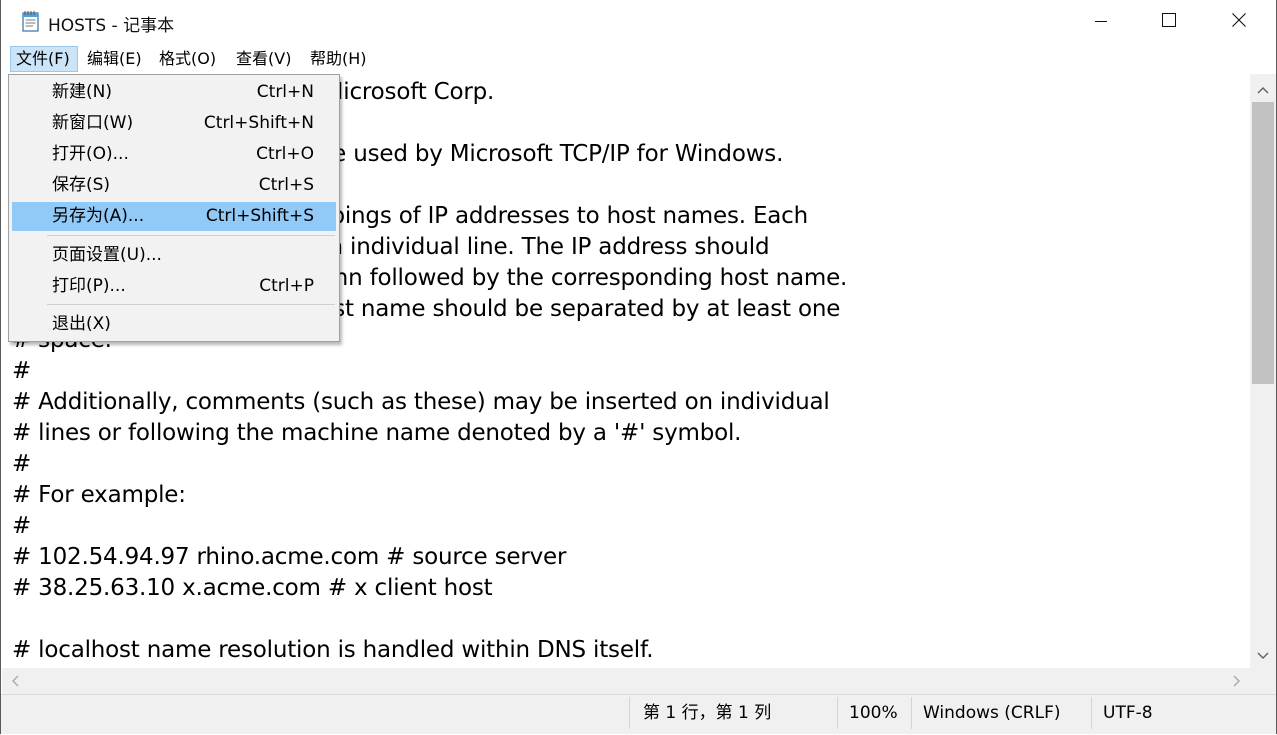  Describe the element at coordinates (638, 22) in the screenshot. I see `title-bar: HOSTS - 记事本` at that location.